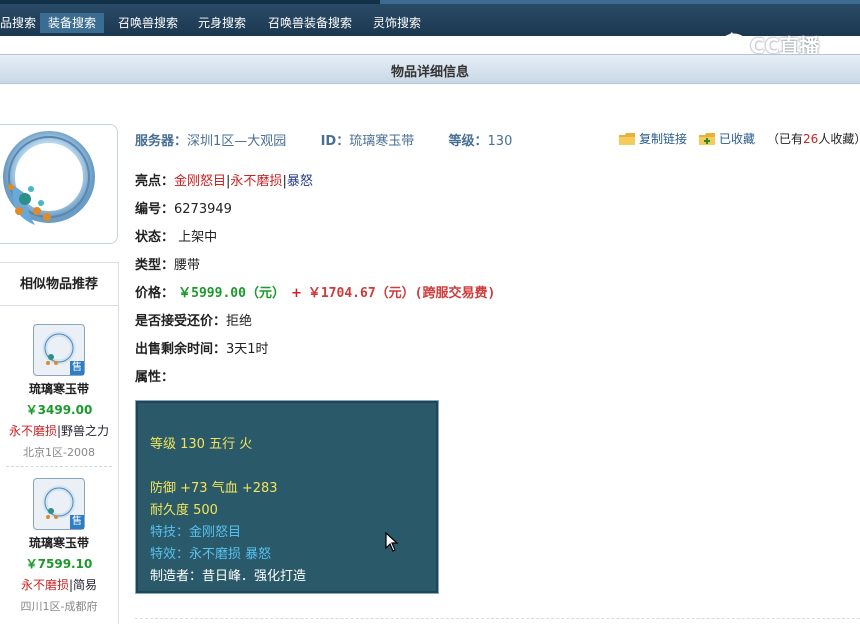 The image size is (860, 624). What do you see at coordinates (310, 23) in the screenshot?
I see `tab-pet-equipment-search: 召唤兽装备搜索` at bounding box center [310, 23].